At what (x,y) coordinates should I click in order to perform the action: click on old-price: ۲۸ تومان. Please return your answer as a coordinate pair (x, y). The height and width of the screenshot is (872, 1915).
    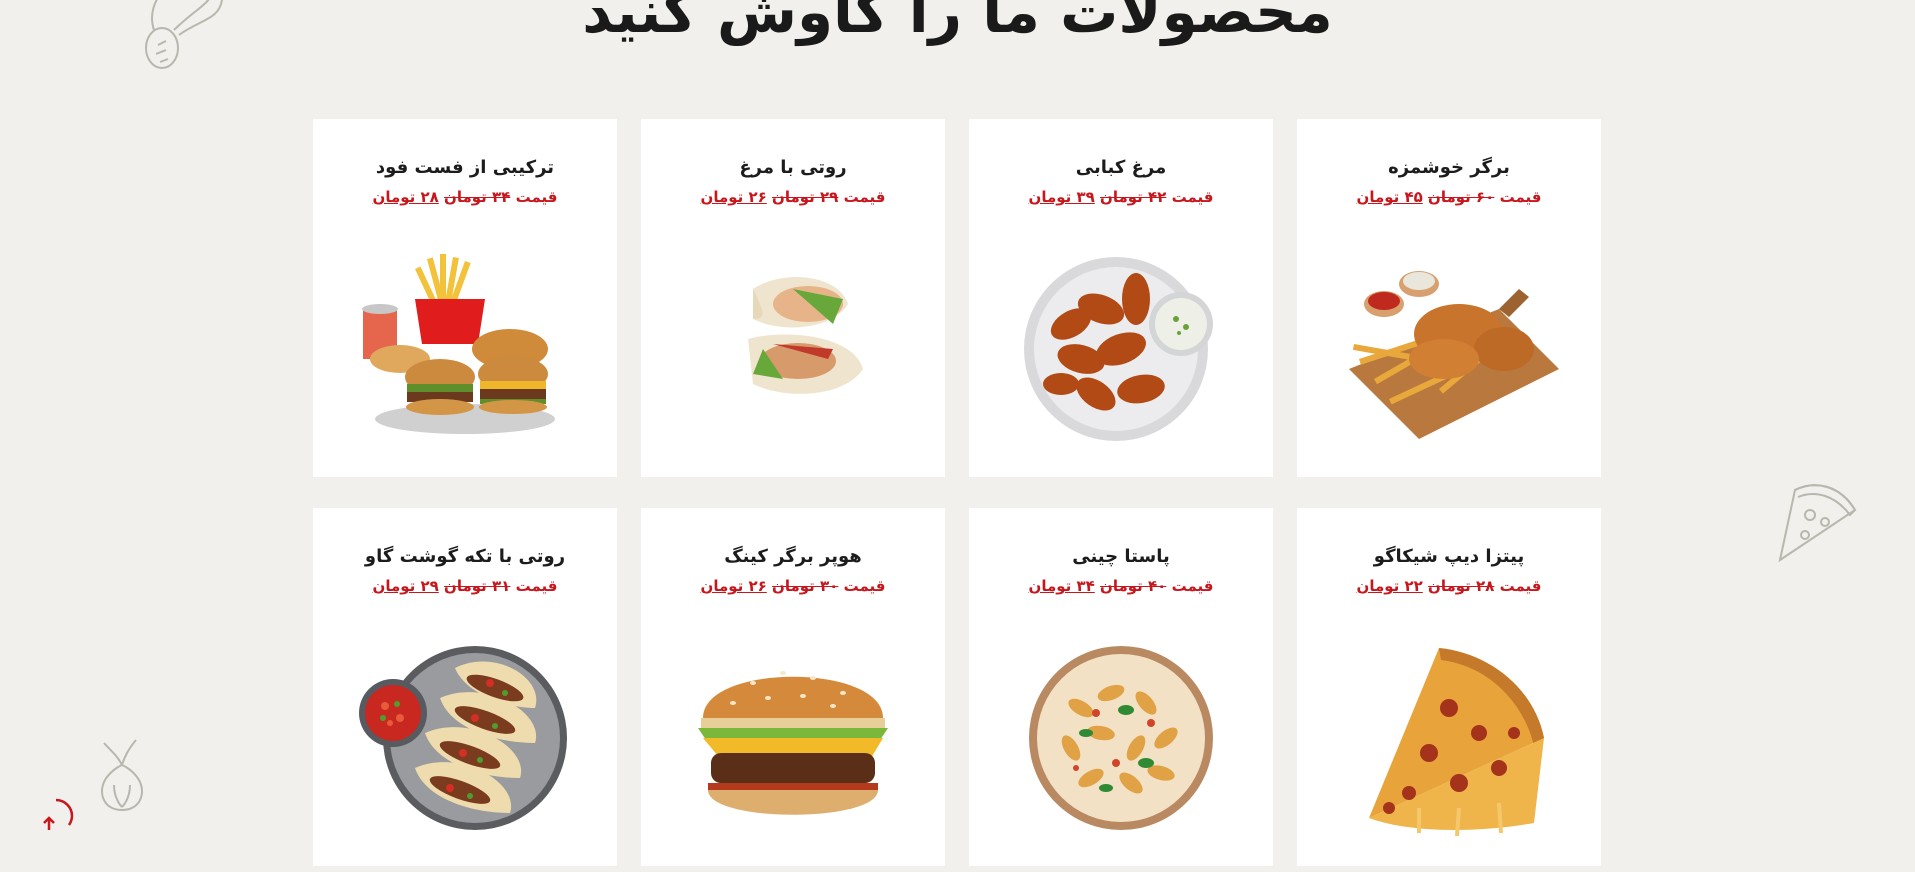
    Looking at the image, I should click on (1461, 586).